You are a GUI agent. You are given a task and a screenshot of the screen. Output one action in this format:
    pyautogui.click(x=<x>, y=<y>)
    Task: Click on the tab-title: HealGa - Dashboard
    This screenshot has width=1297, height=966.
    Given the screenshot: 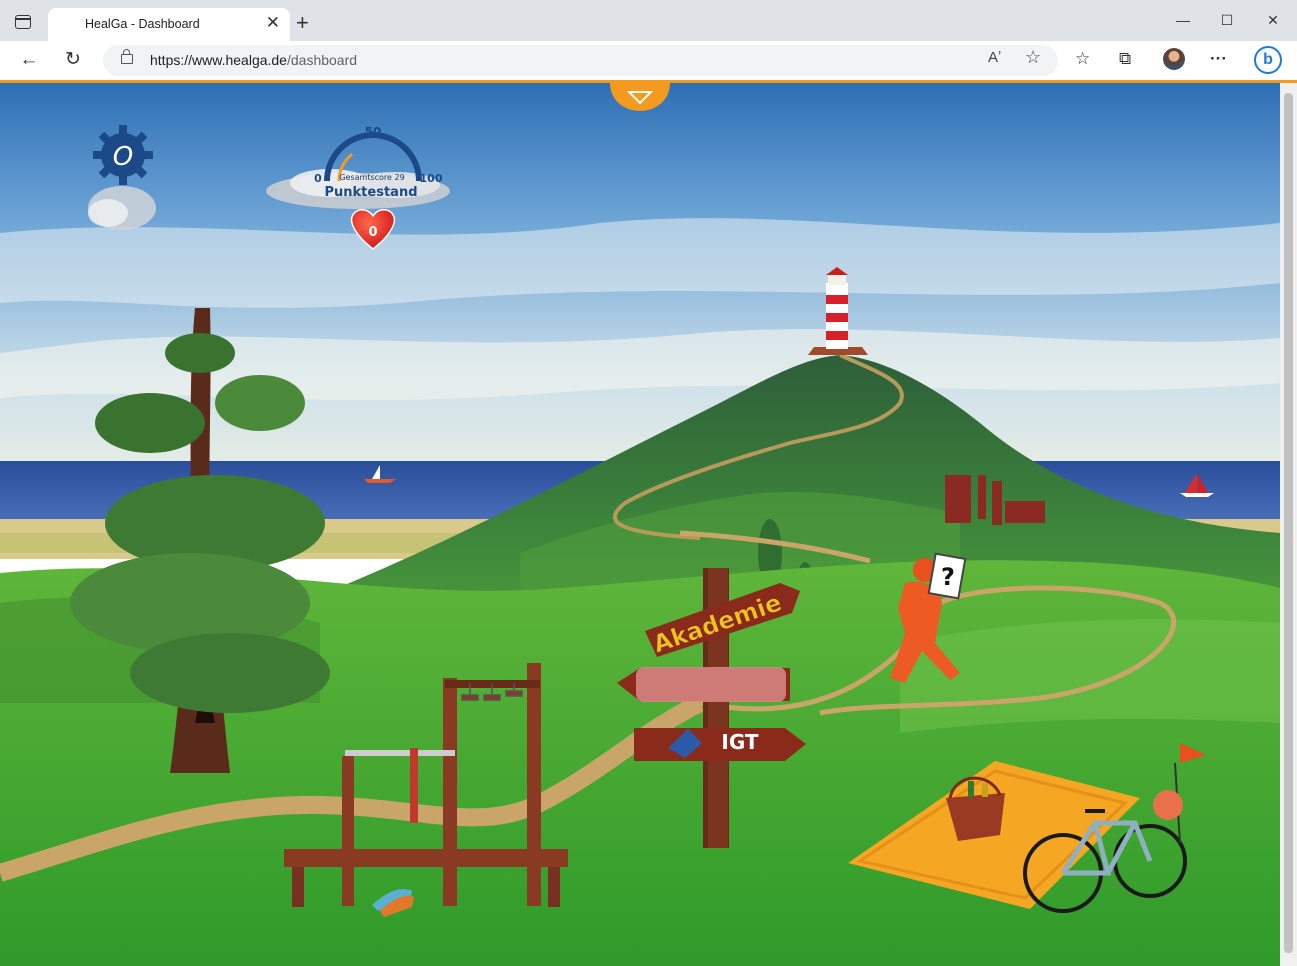 What is the action you would take?
    pyautogui.click(x=142, y=24)
    